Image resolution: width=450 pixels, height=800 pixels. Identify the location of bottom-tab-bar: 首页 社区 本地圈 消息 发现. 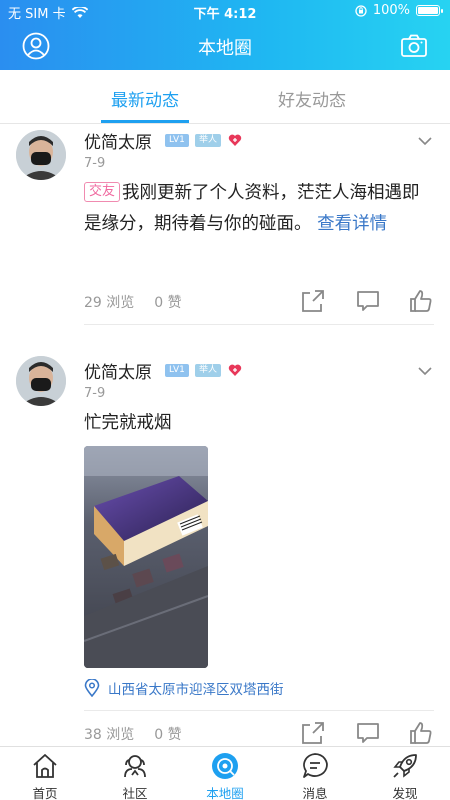
(225, 773).